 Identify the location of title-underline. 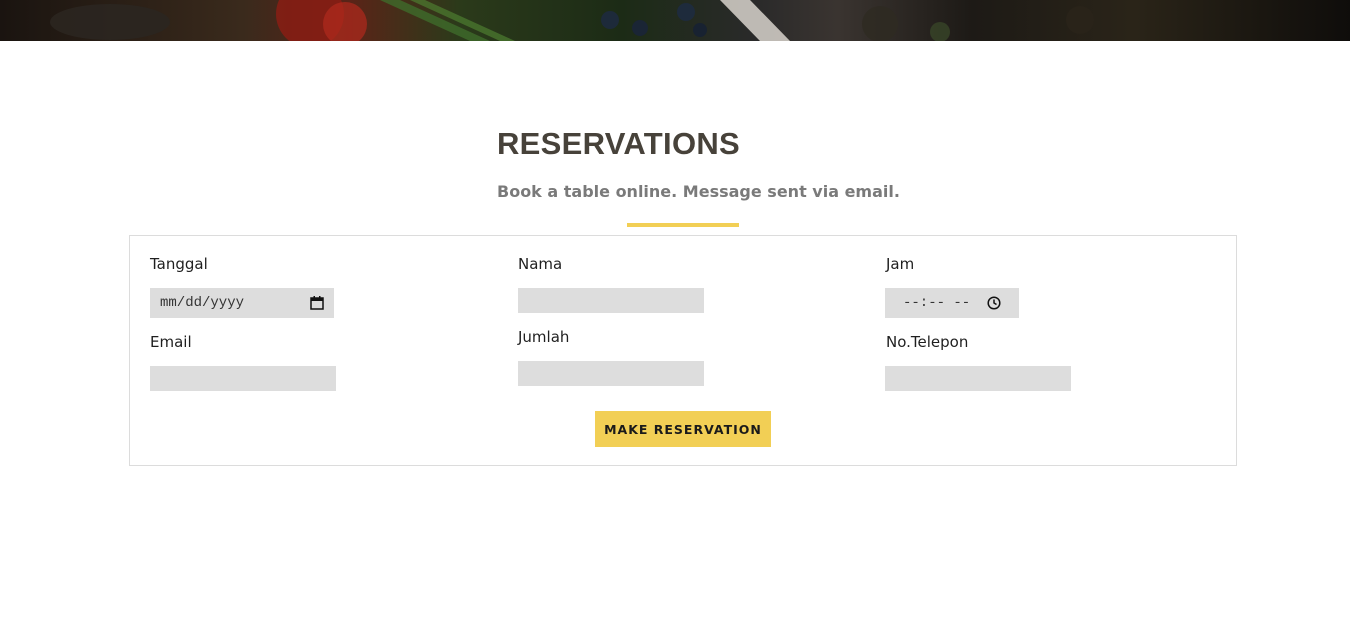
(683, 225).